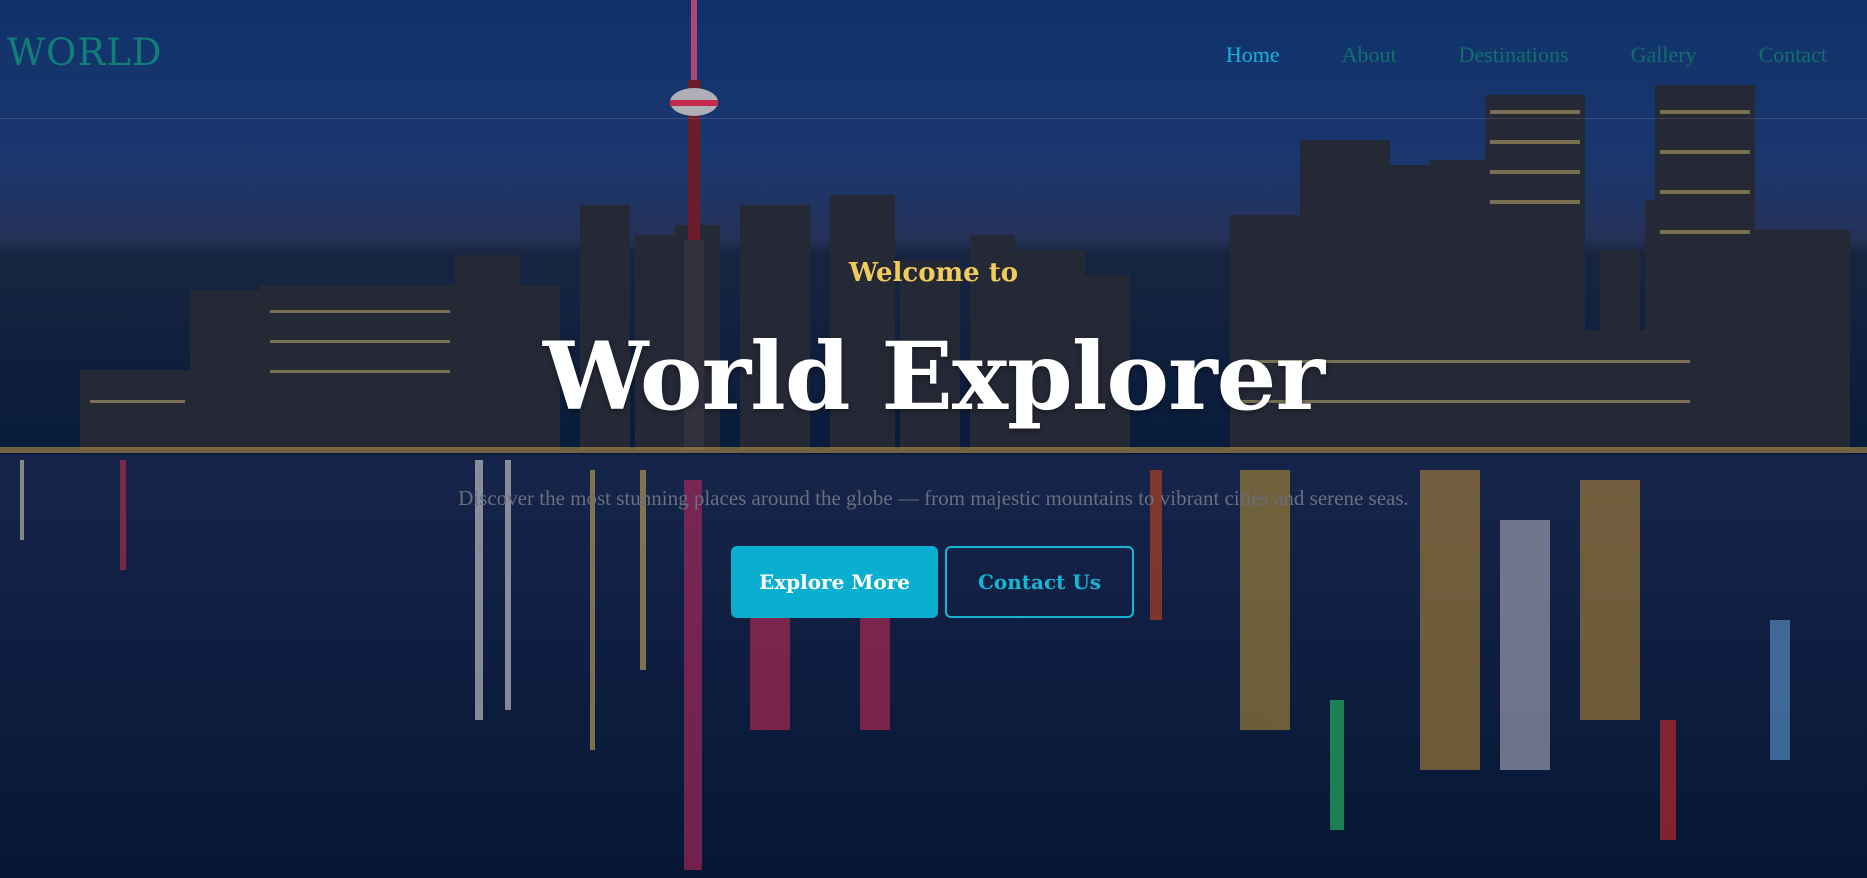 This screenshot has height=878, width=1867. I want to click on contact-us-button: Contact Us, so click(1039, 582).